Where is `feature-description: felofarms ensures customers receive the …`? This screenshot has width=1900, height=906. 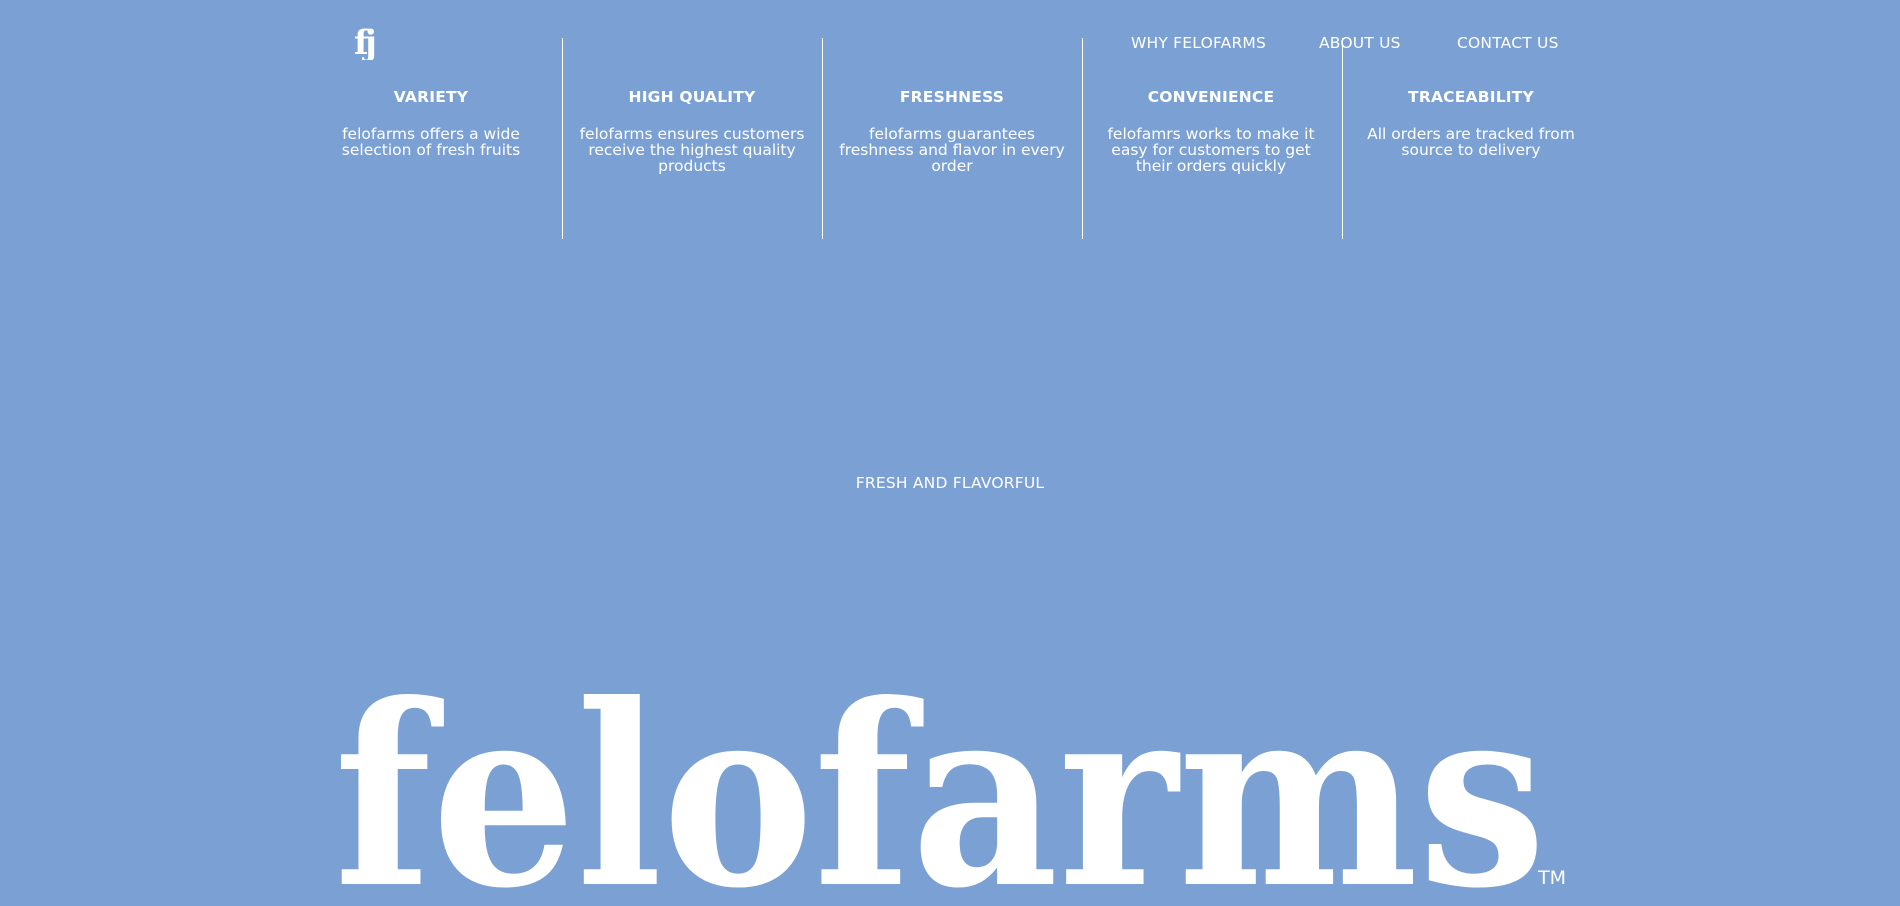 feature-description: felofarms ensures customers receive the … is located at coordinates (692, 150).